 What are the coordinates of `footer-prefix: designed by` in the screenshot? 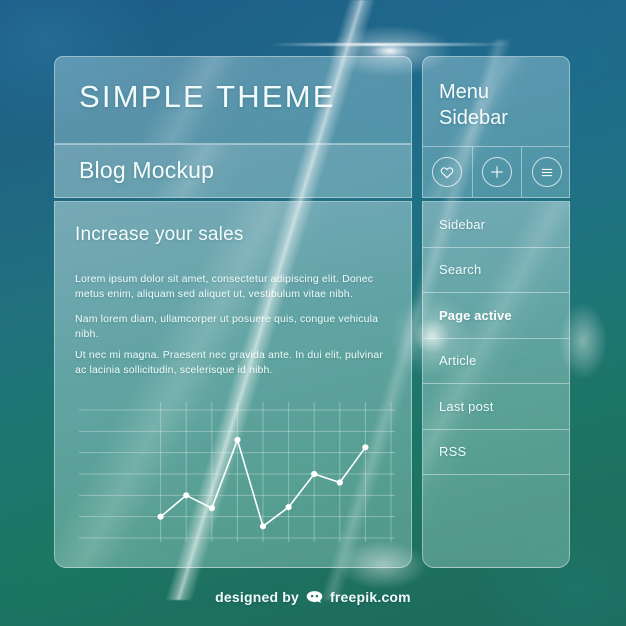 It's located at (257, 597).